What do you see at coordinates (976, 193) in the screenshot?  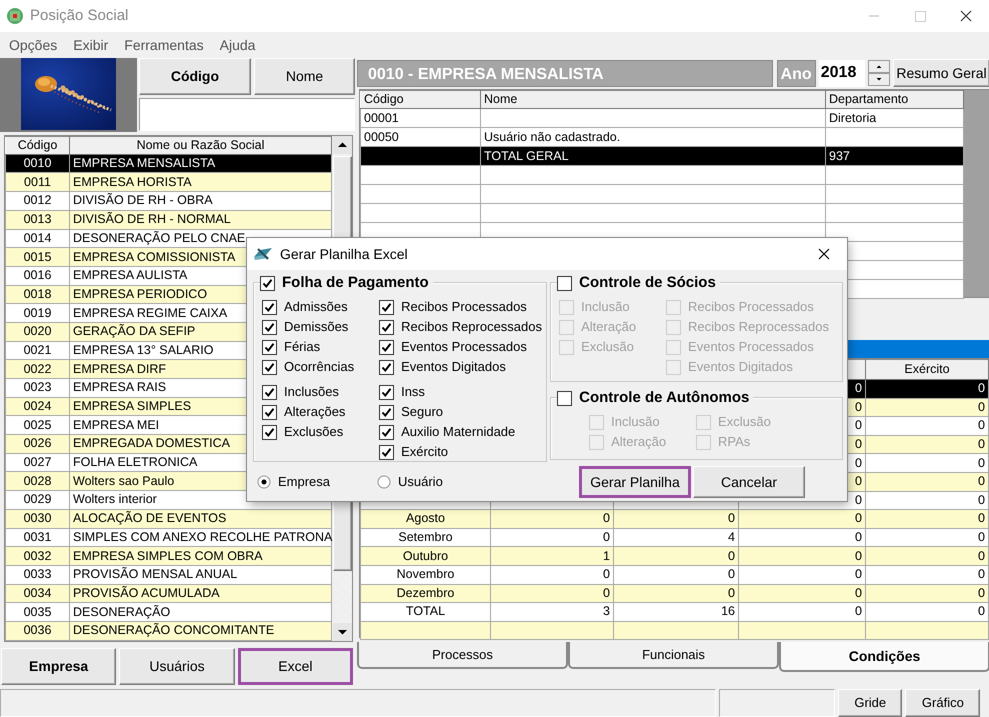 I see `scrollbar` at bounding box center [976, 193].